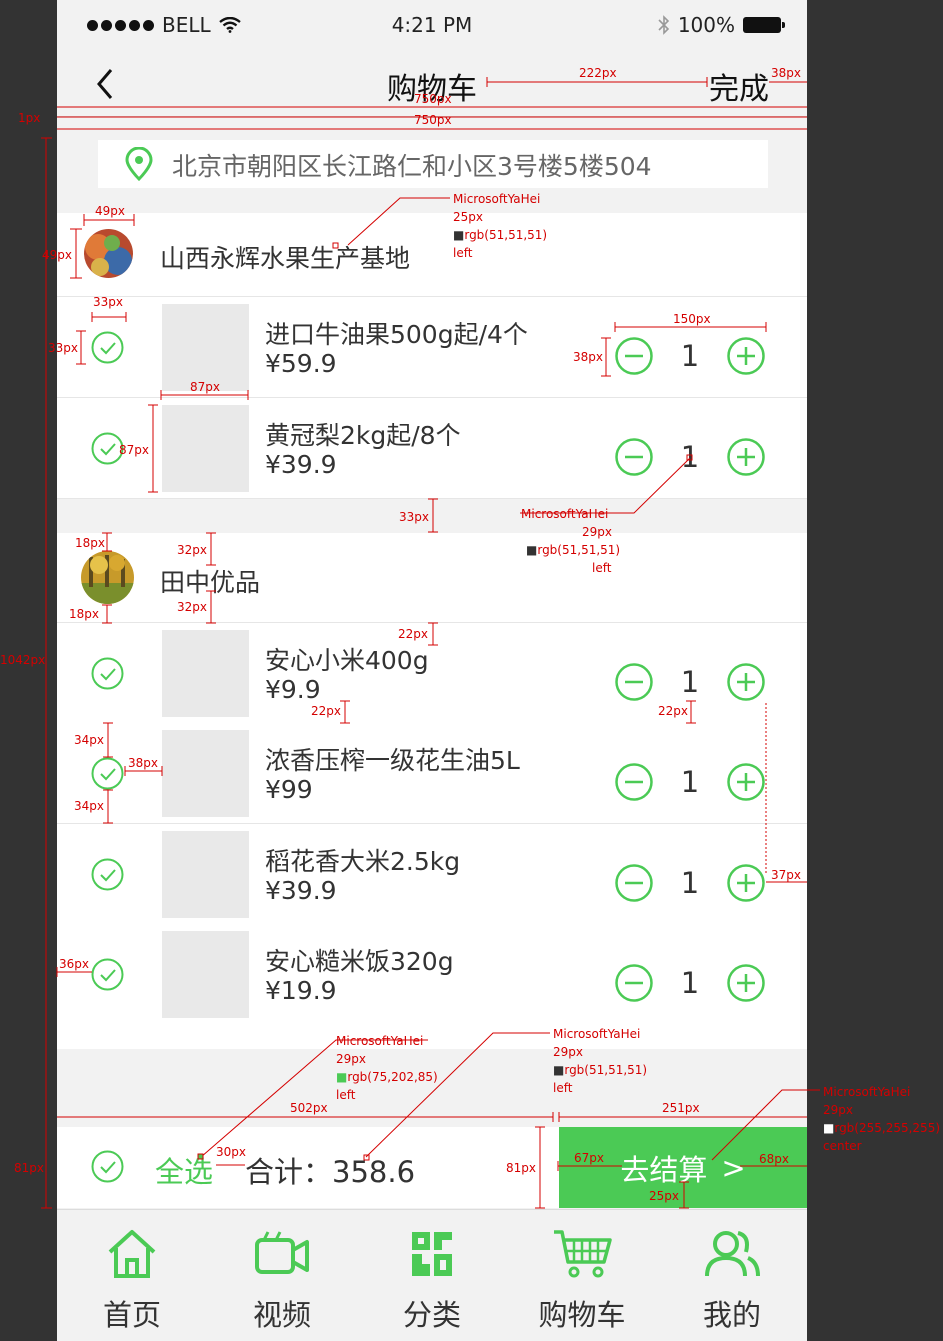  Describe the element at coordinates (706, 25) in the screenshot. I see `battery-label: 100%` at that location.